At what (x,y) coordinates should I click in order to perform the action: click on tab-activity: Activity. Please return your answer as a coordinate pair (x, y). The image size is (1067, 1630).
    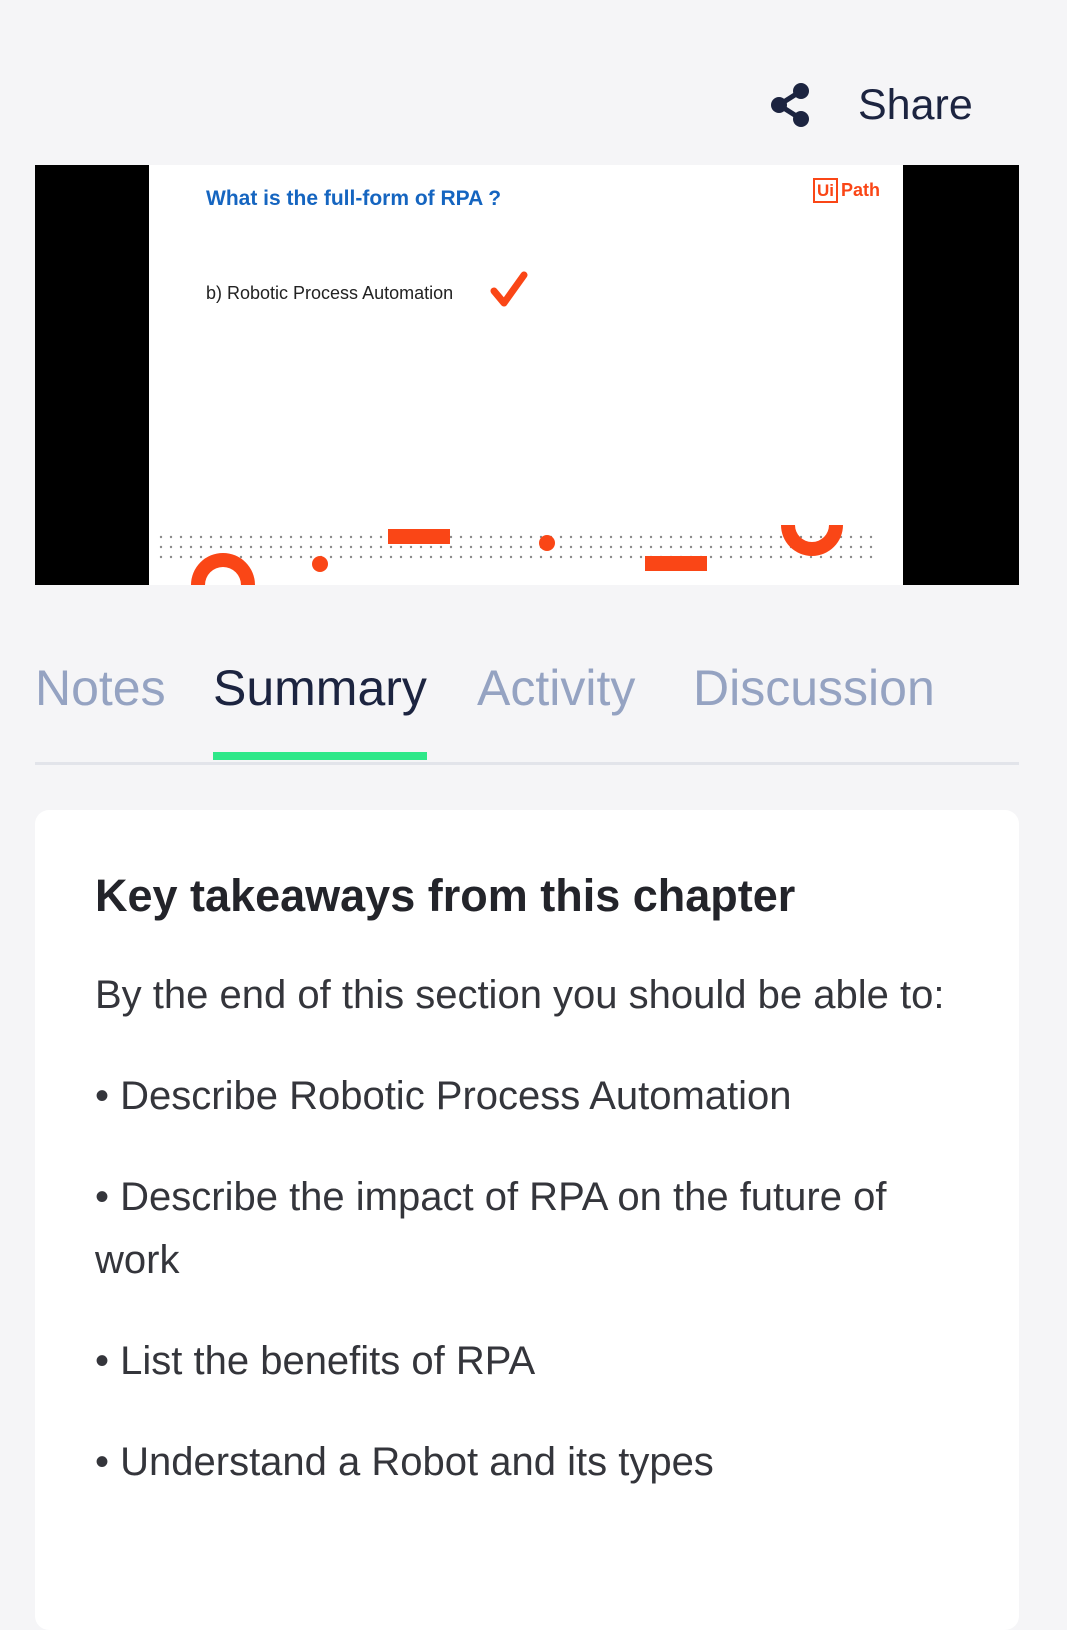
    Looking at the image, I should click on (556, 688).